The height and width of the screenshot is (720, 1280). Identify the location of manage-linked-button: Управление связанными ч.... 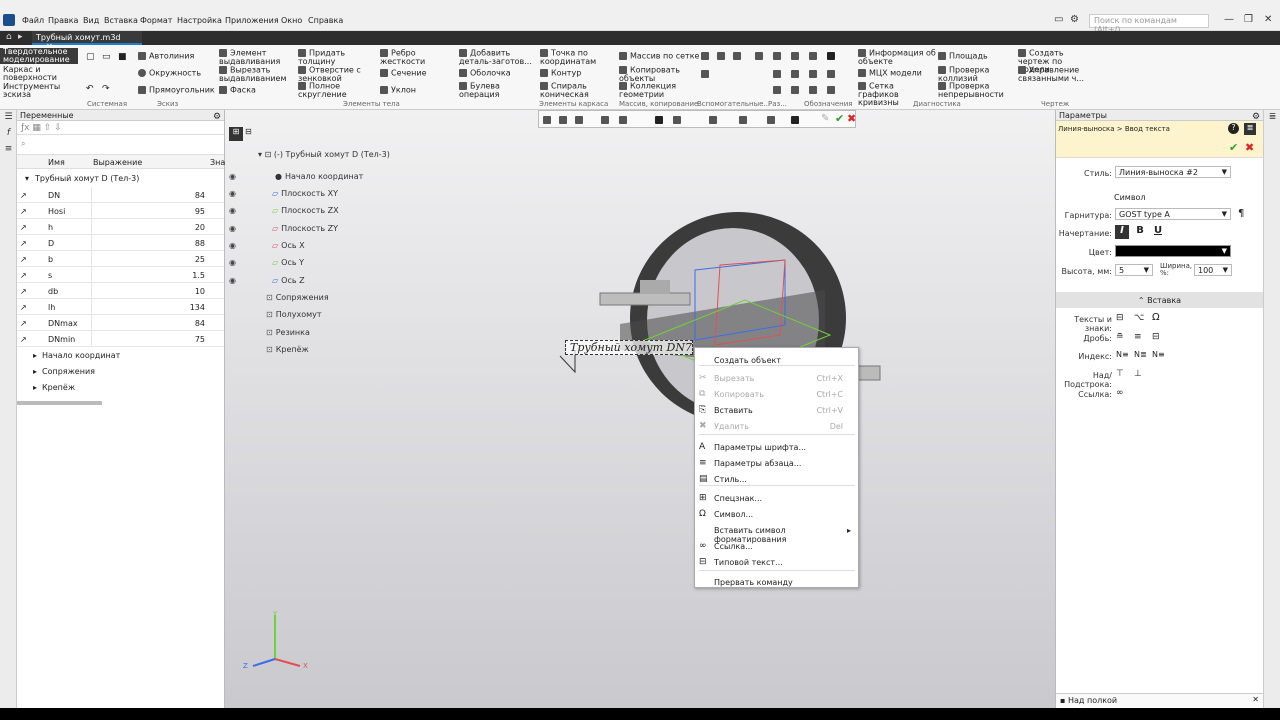
(1057, 74).